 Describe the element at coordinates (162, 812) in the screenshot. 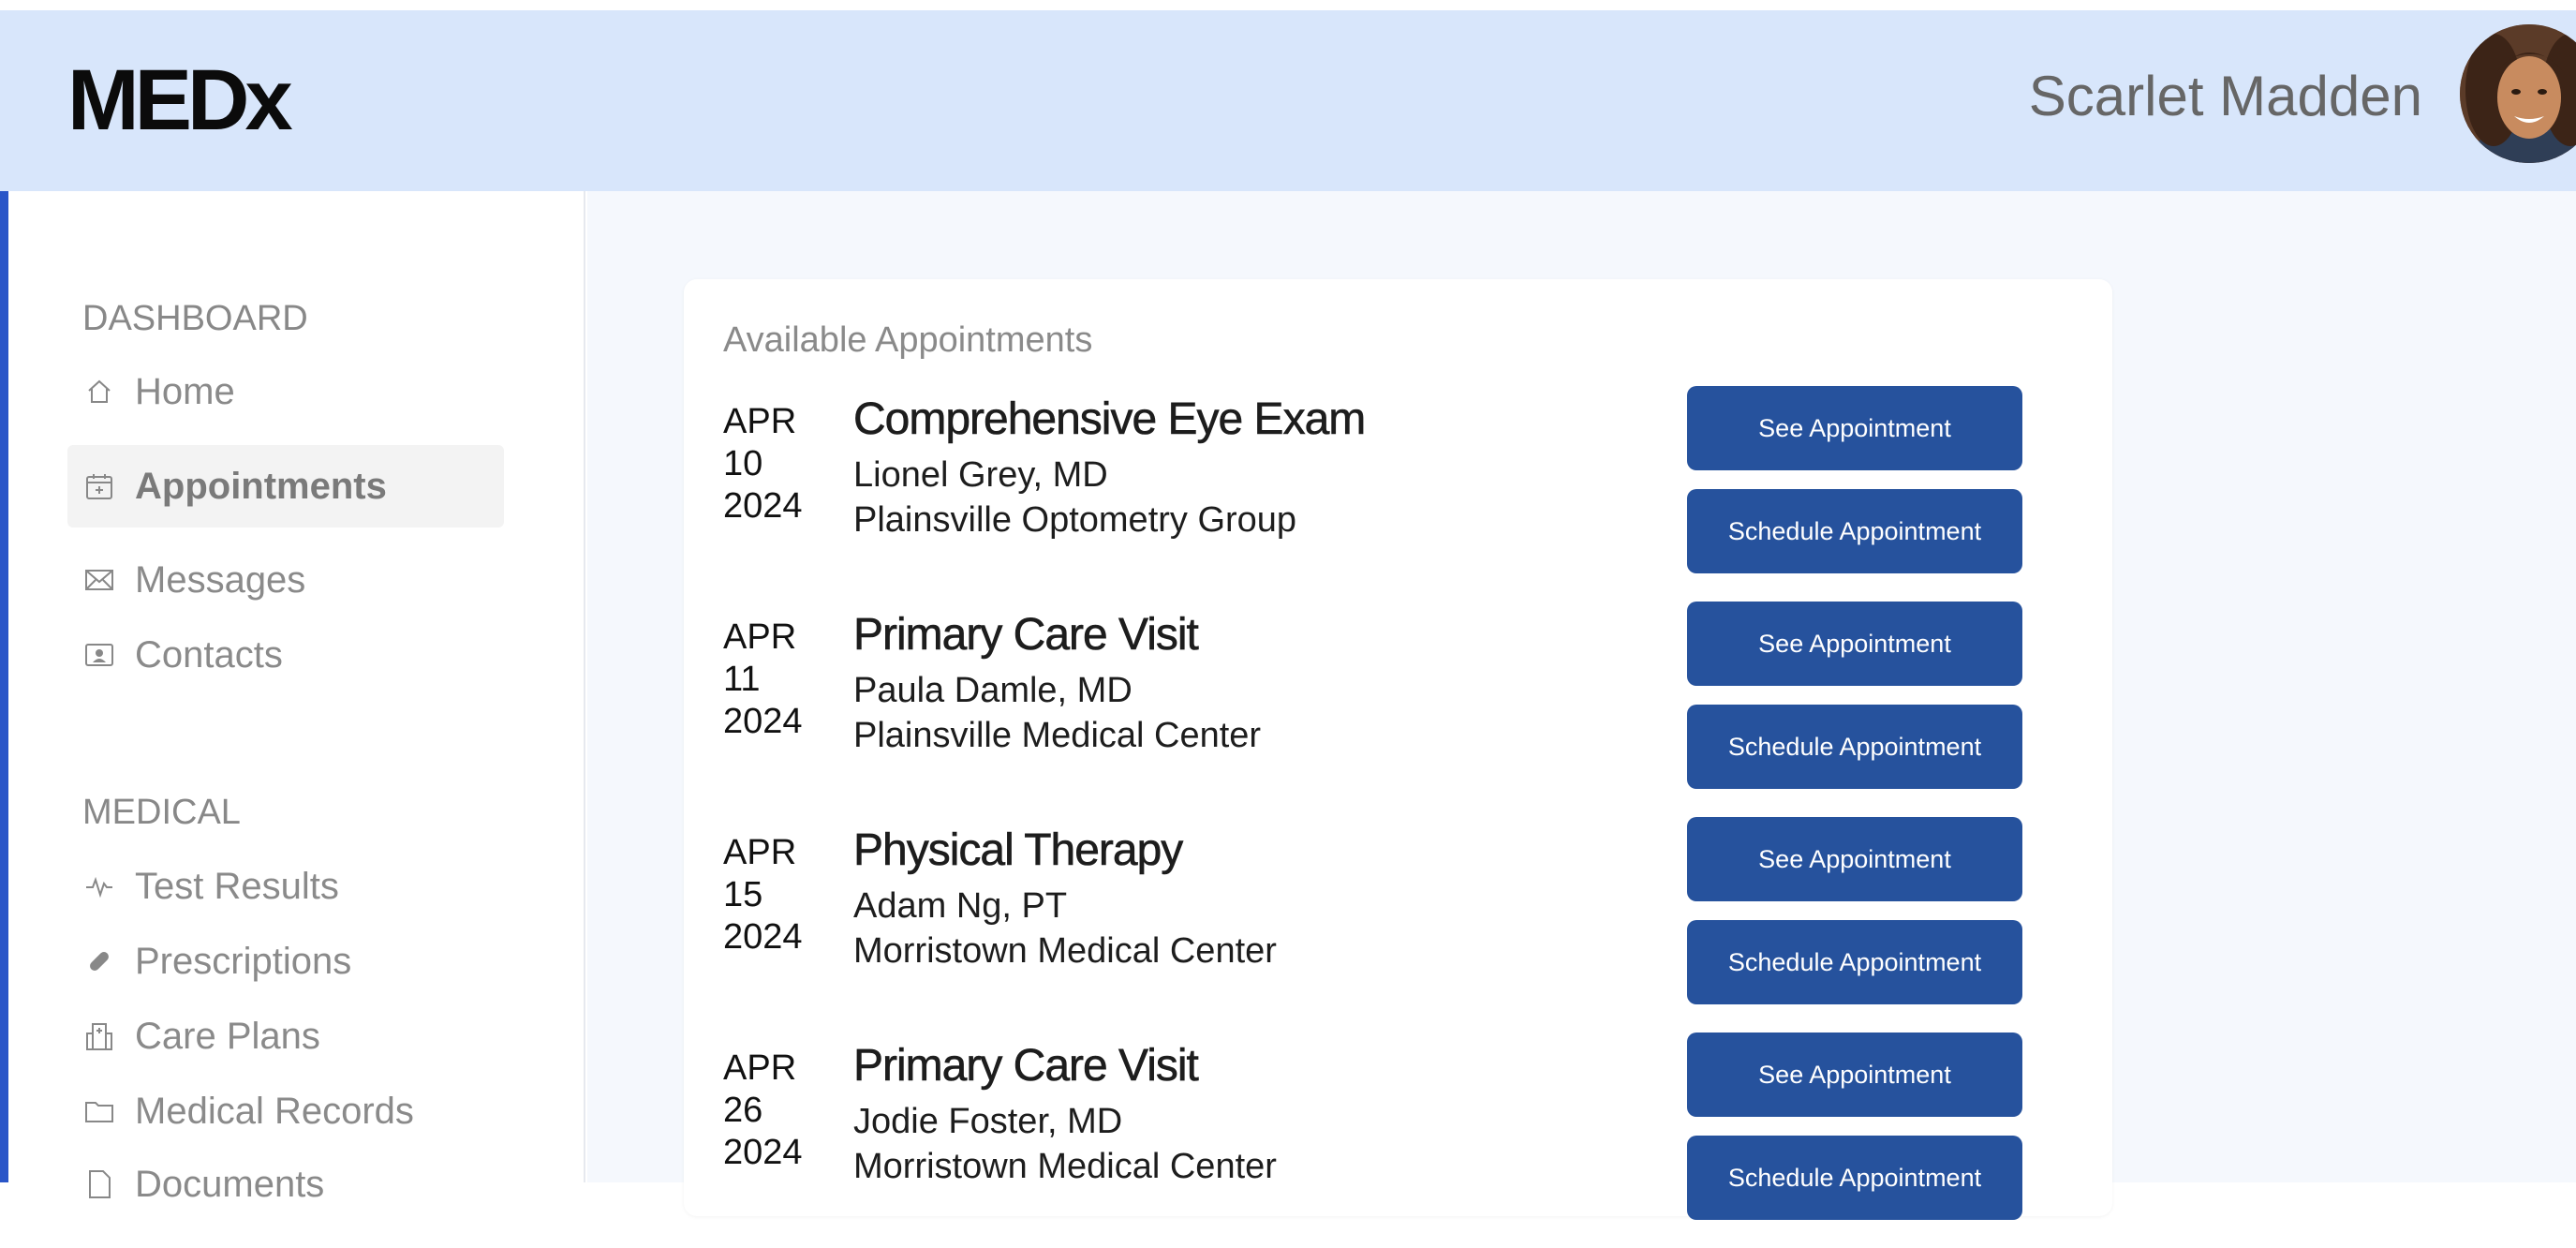

I see `section-label-medical: MEDICAL` at that location.